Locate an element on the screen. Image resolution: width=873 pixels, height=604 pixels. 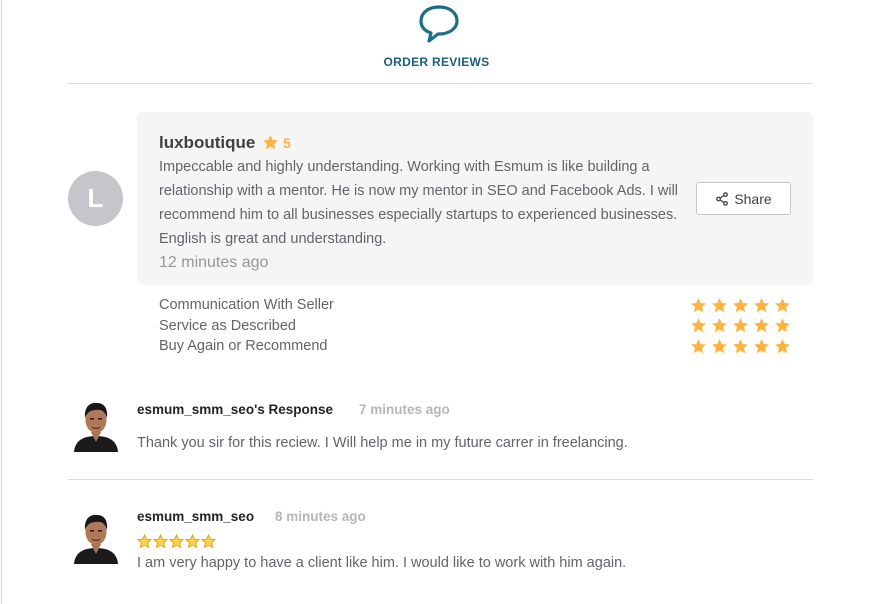
review-rating: 5 is located at coordinates (276, 142).